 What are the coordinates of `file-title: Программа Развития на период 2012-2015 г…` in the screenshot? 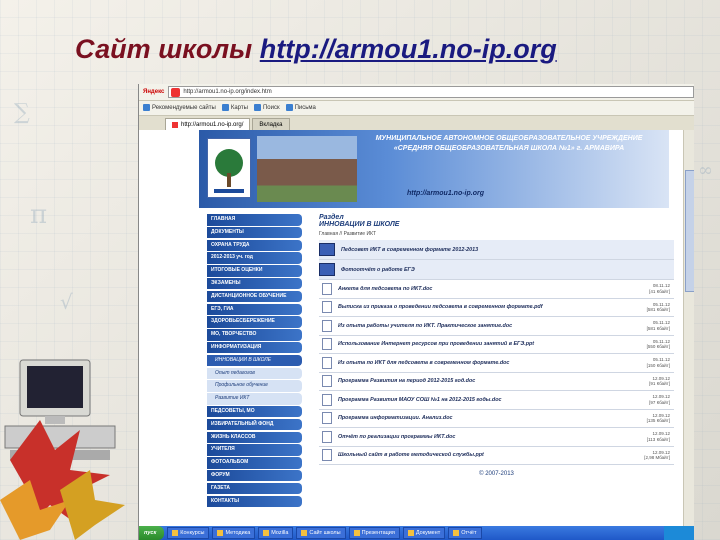 It's located at (407, 381).